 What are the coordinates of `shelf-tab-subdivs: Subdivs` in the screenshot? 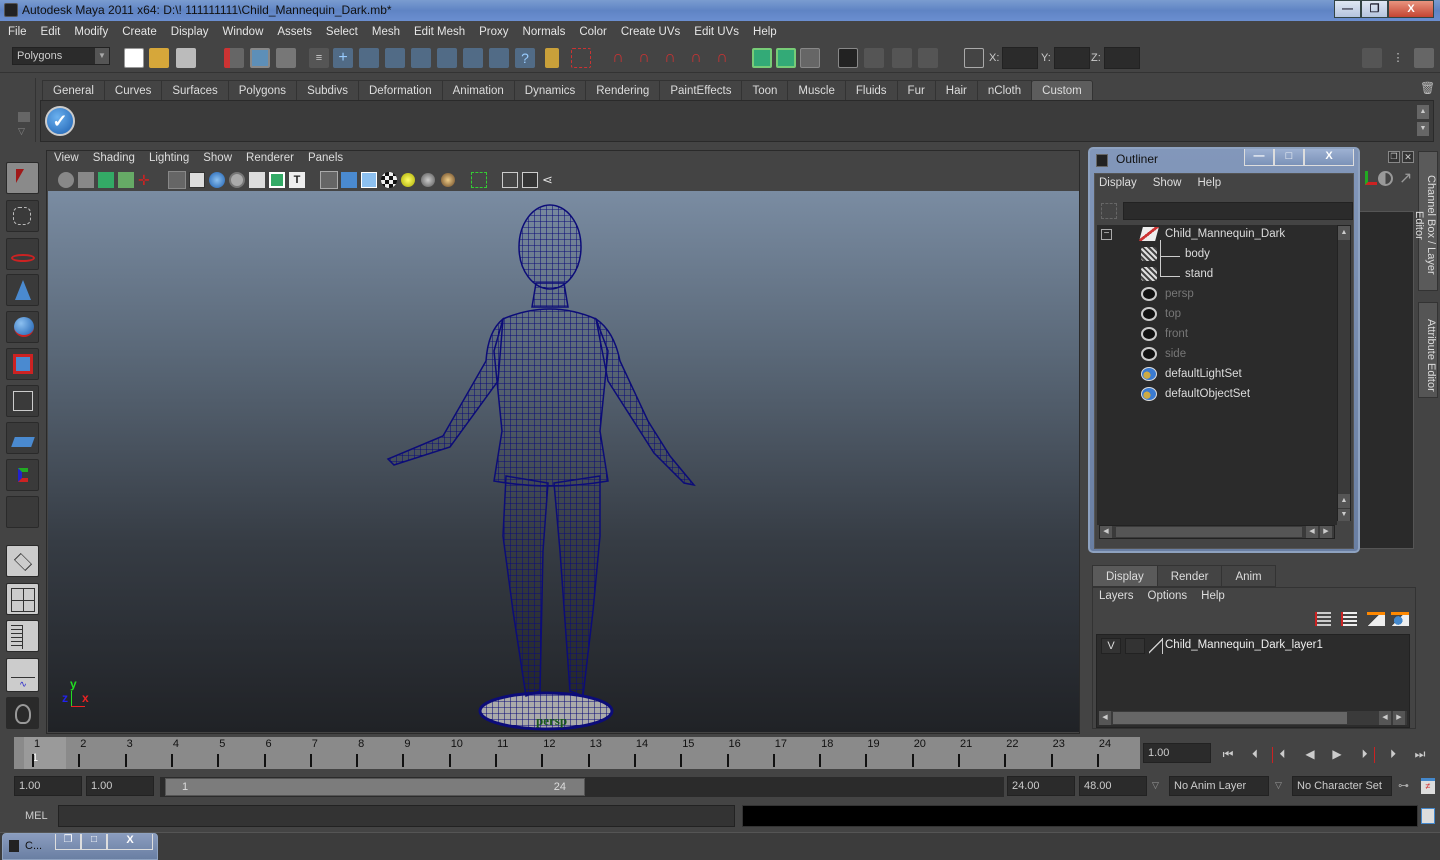 It's located at (327, 90).